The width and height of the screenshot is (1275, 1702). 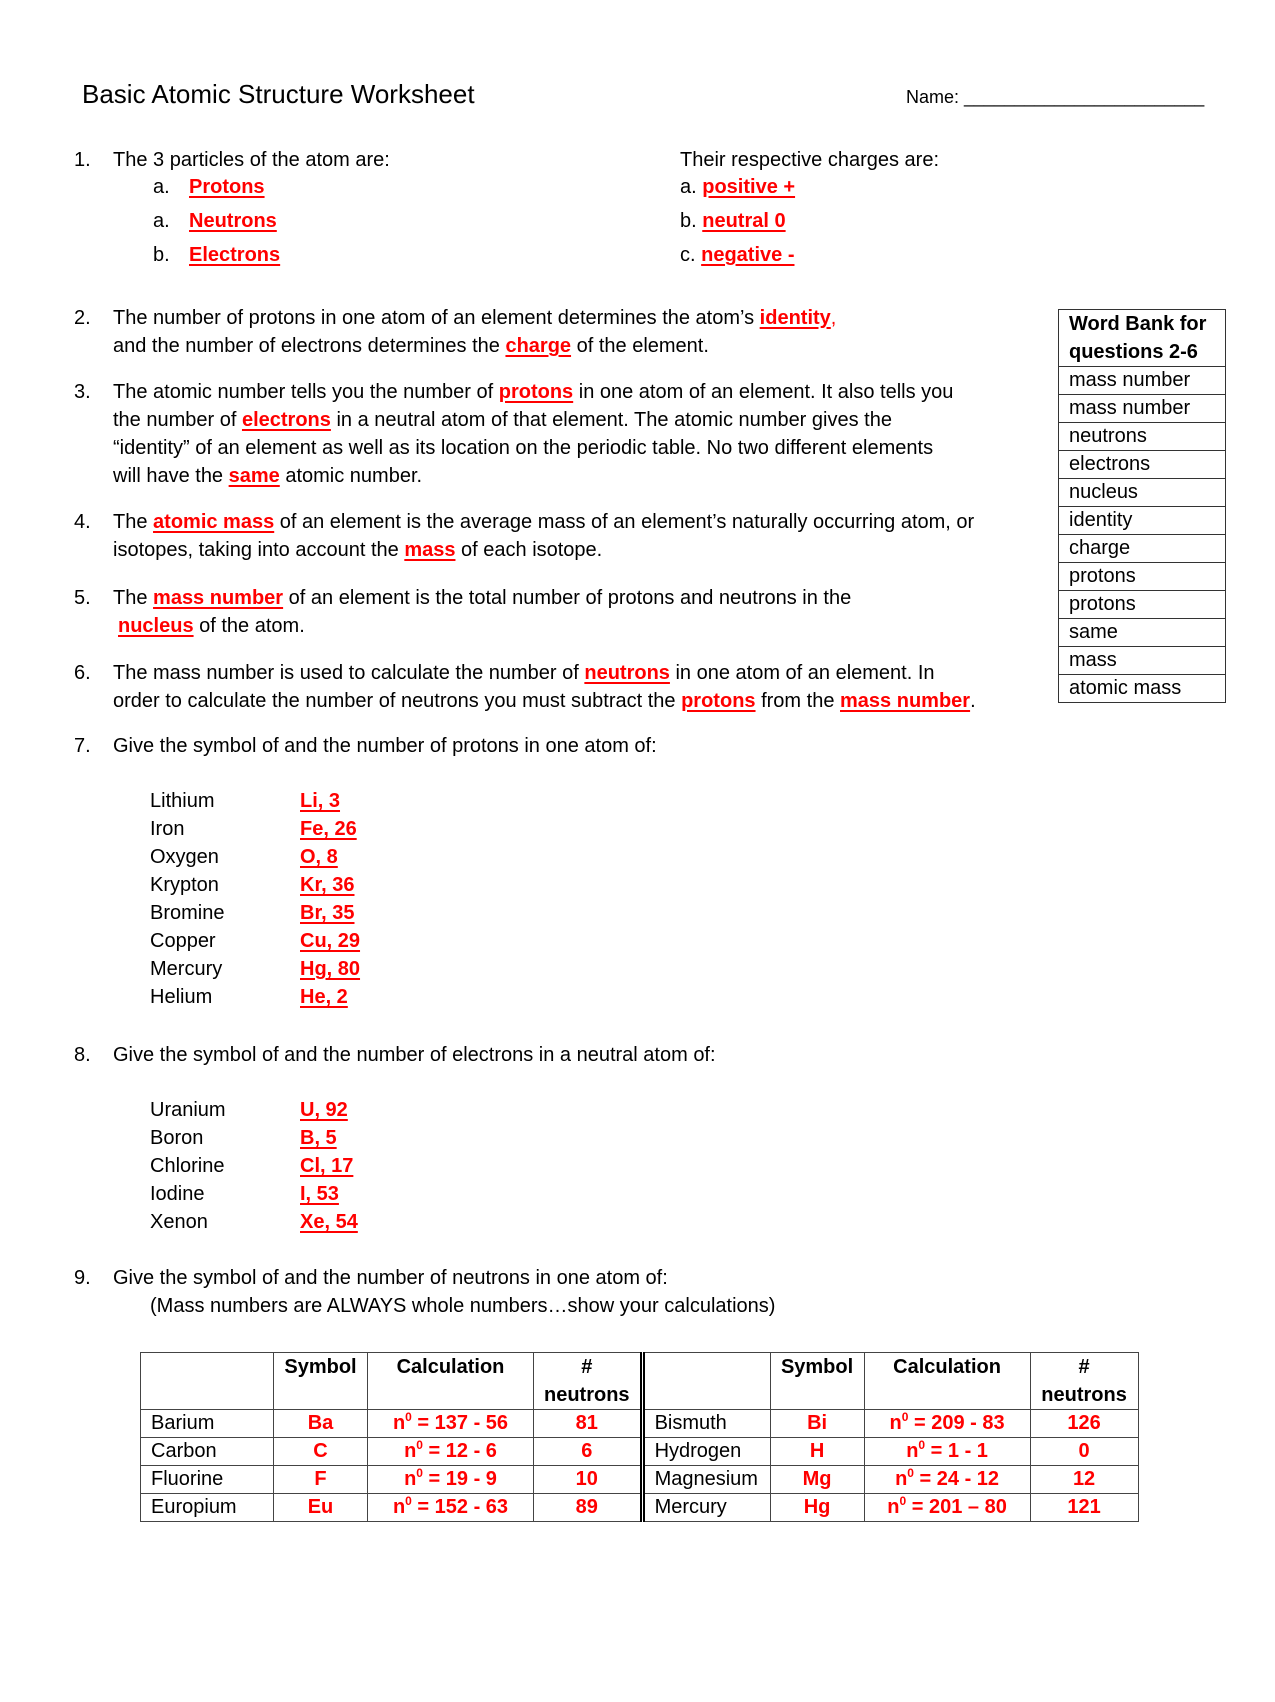 What do you see at coordinates (207, 1507) in the screenshot?
I see `element-name-cell: Europium` at bounding box center [207, 1507].